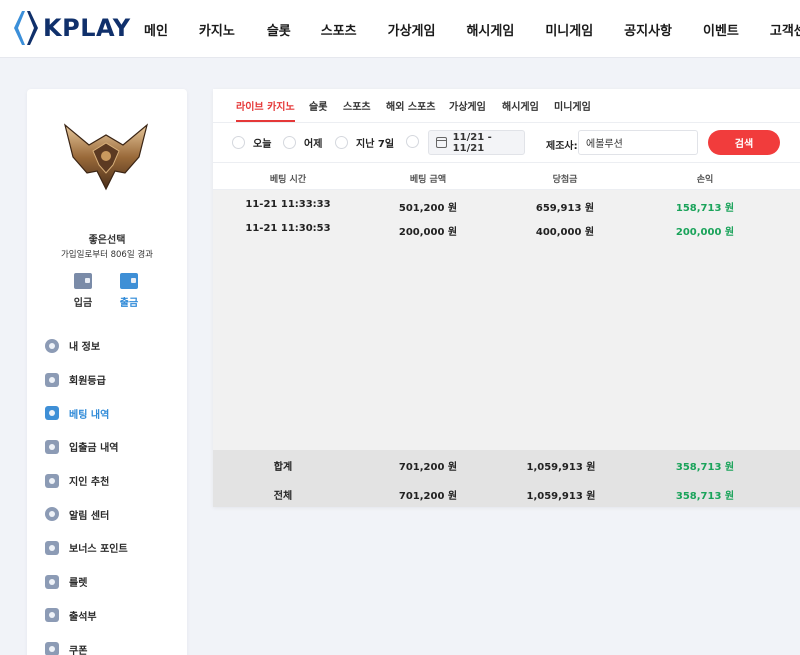 Image resolution: width=800 pixels, height=655 pixels. I want to click on kplay-logo: KPLAY, so click(71, 28).